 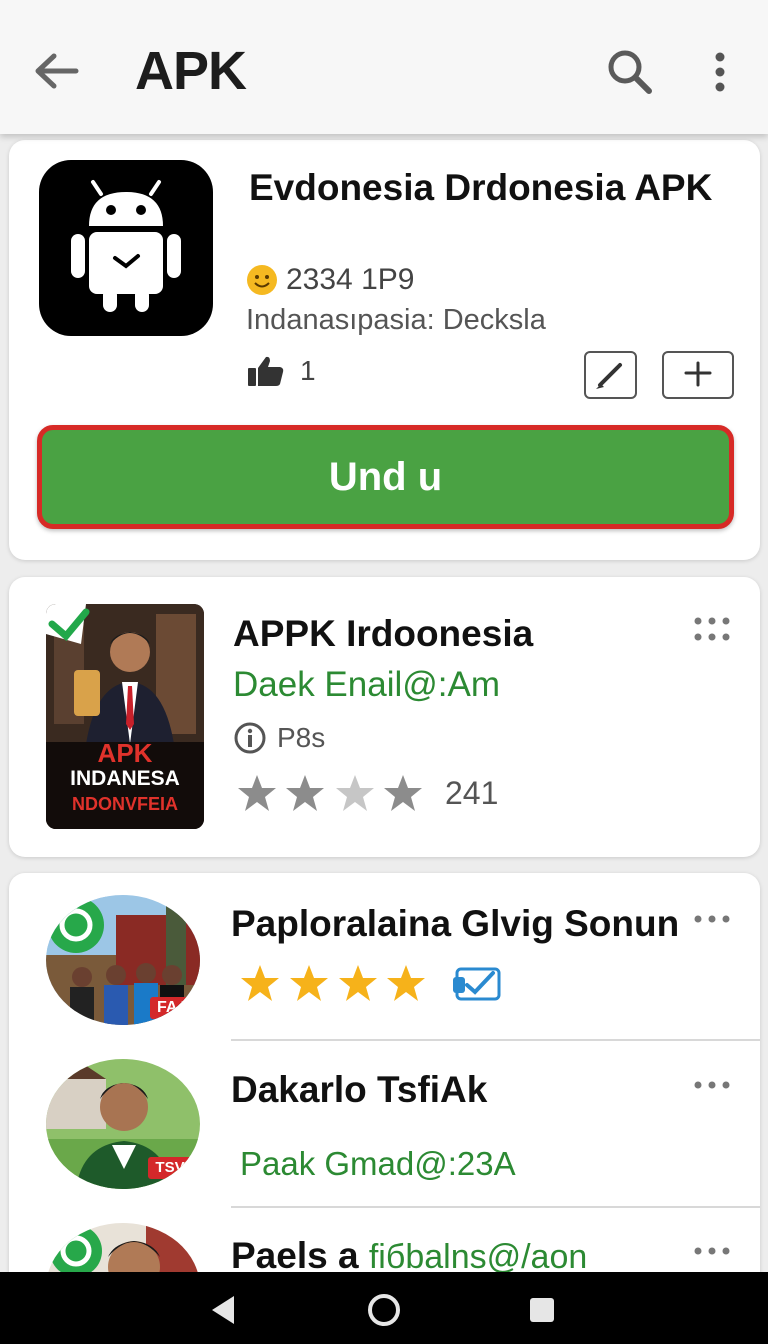 What do you see at coordinates (125, 716) in the screenshot?
I see `app-thumbnail: APK INDANESA NDONVFEIA` at bounding box center [125, 716].